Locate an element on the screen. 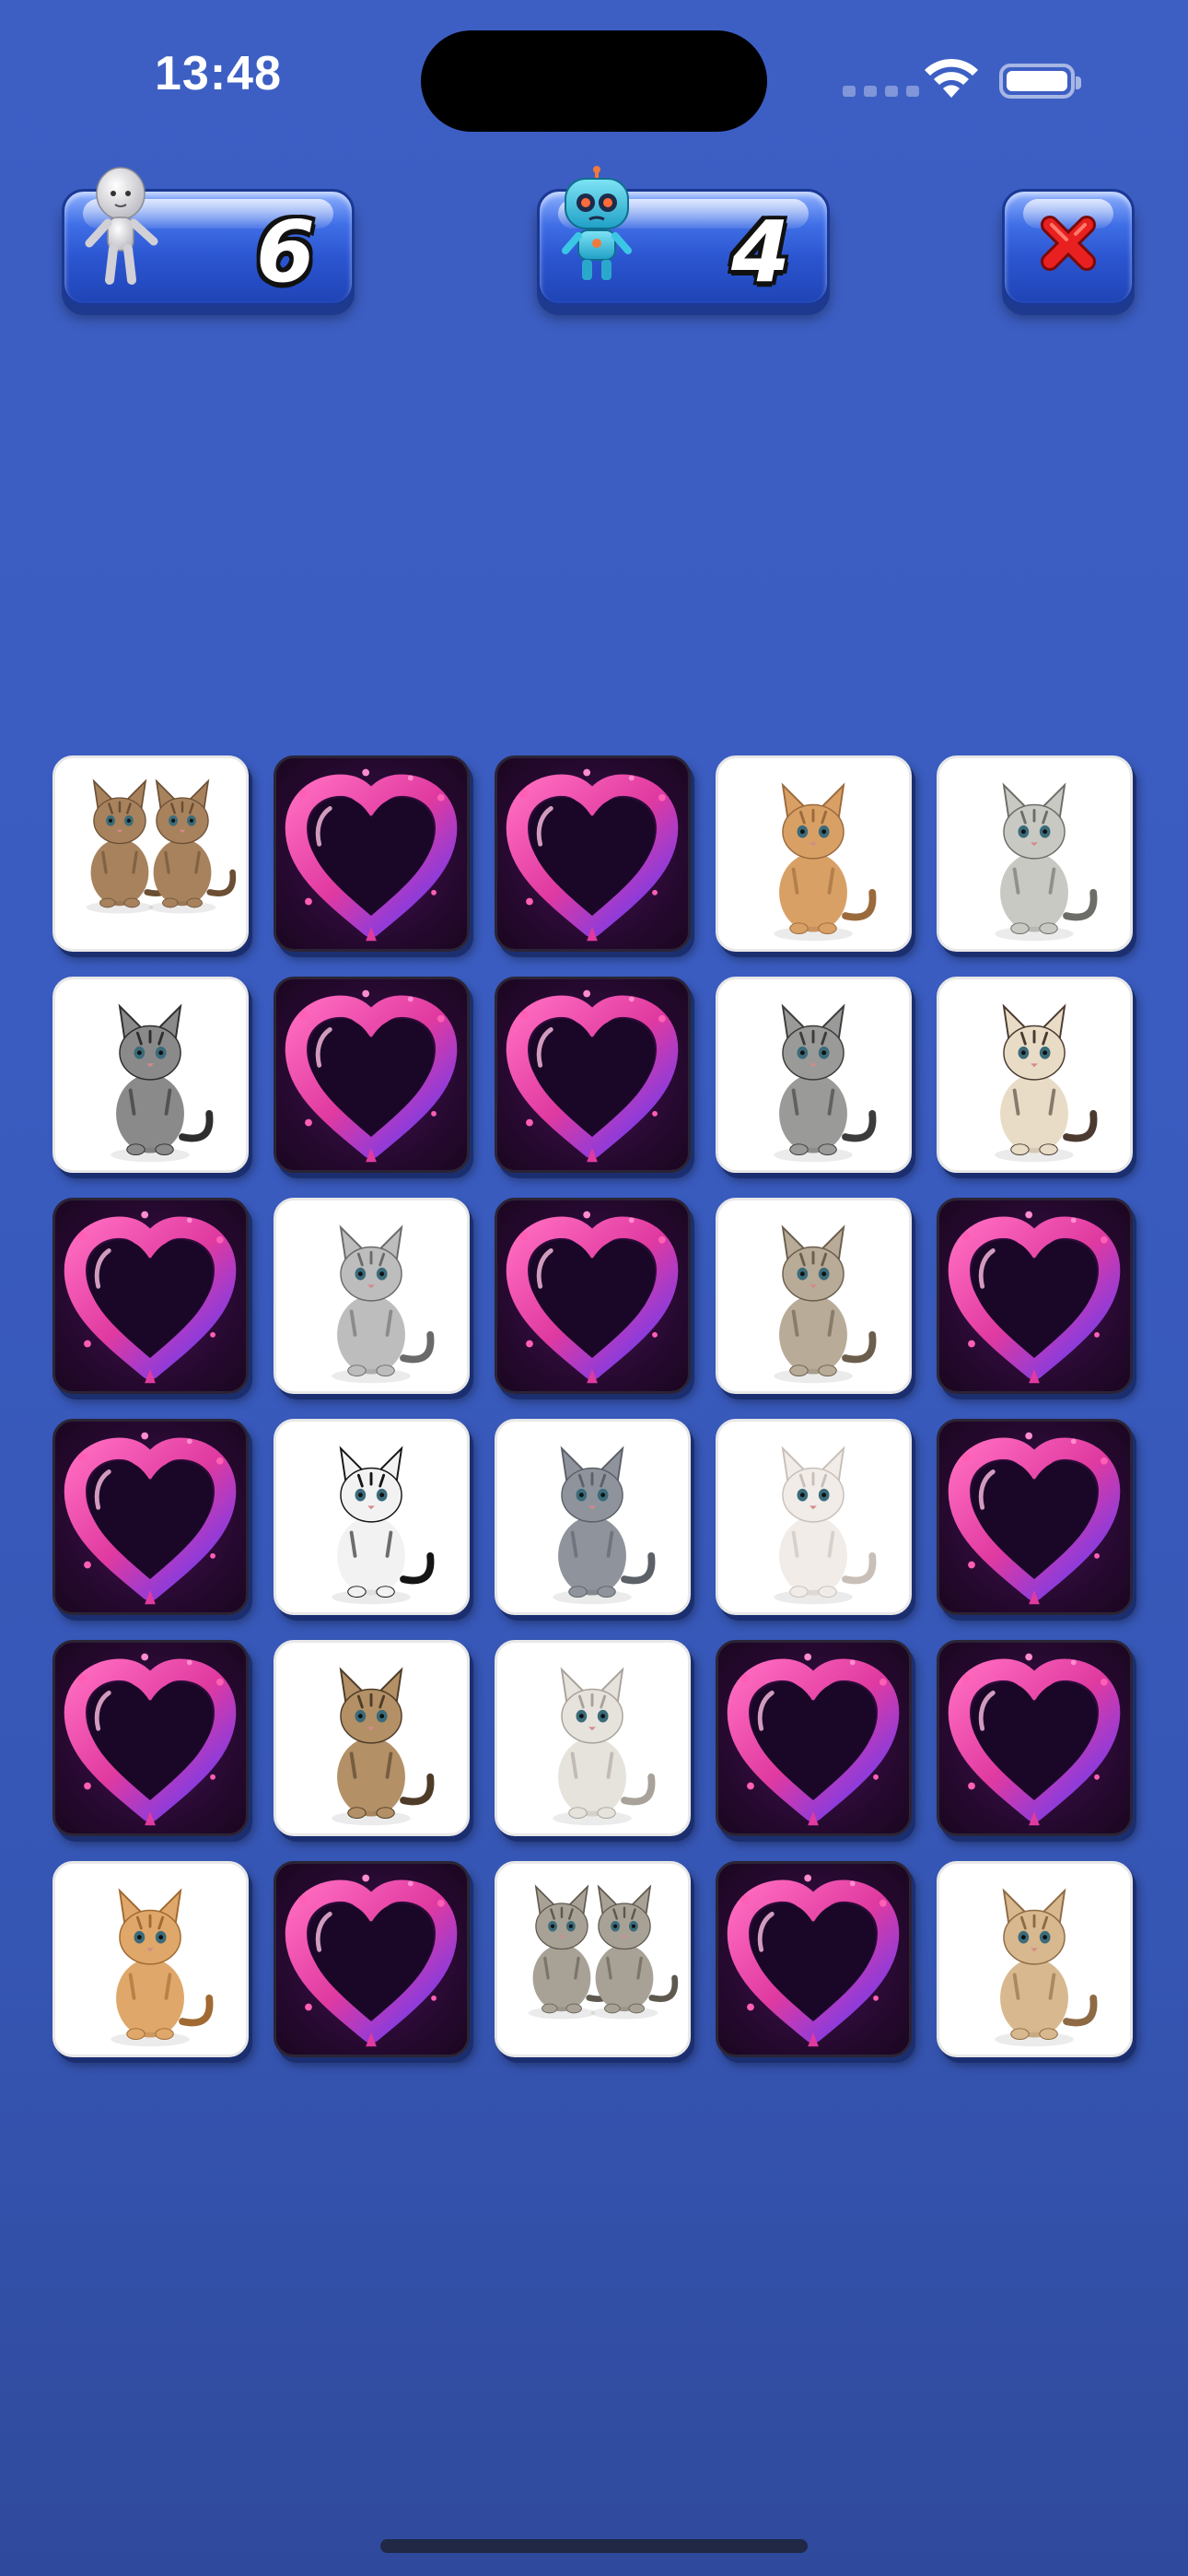 This screenshot has width=1188, height=2576. card-face-fluffy-gray-kitten is located at coordinates (150, 1075).